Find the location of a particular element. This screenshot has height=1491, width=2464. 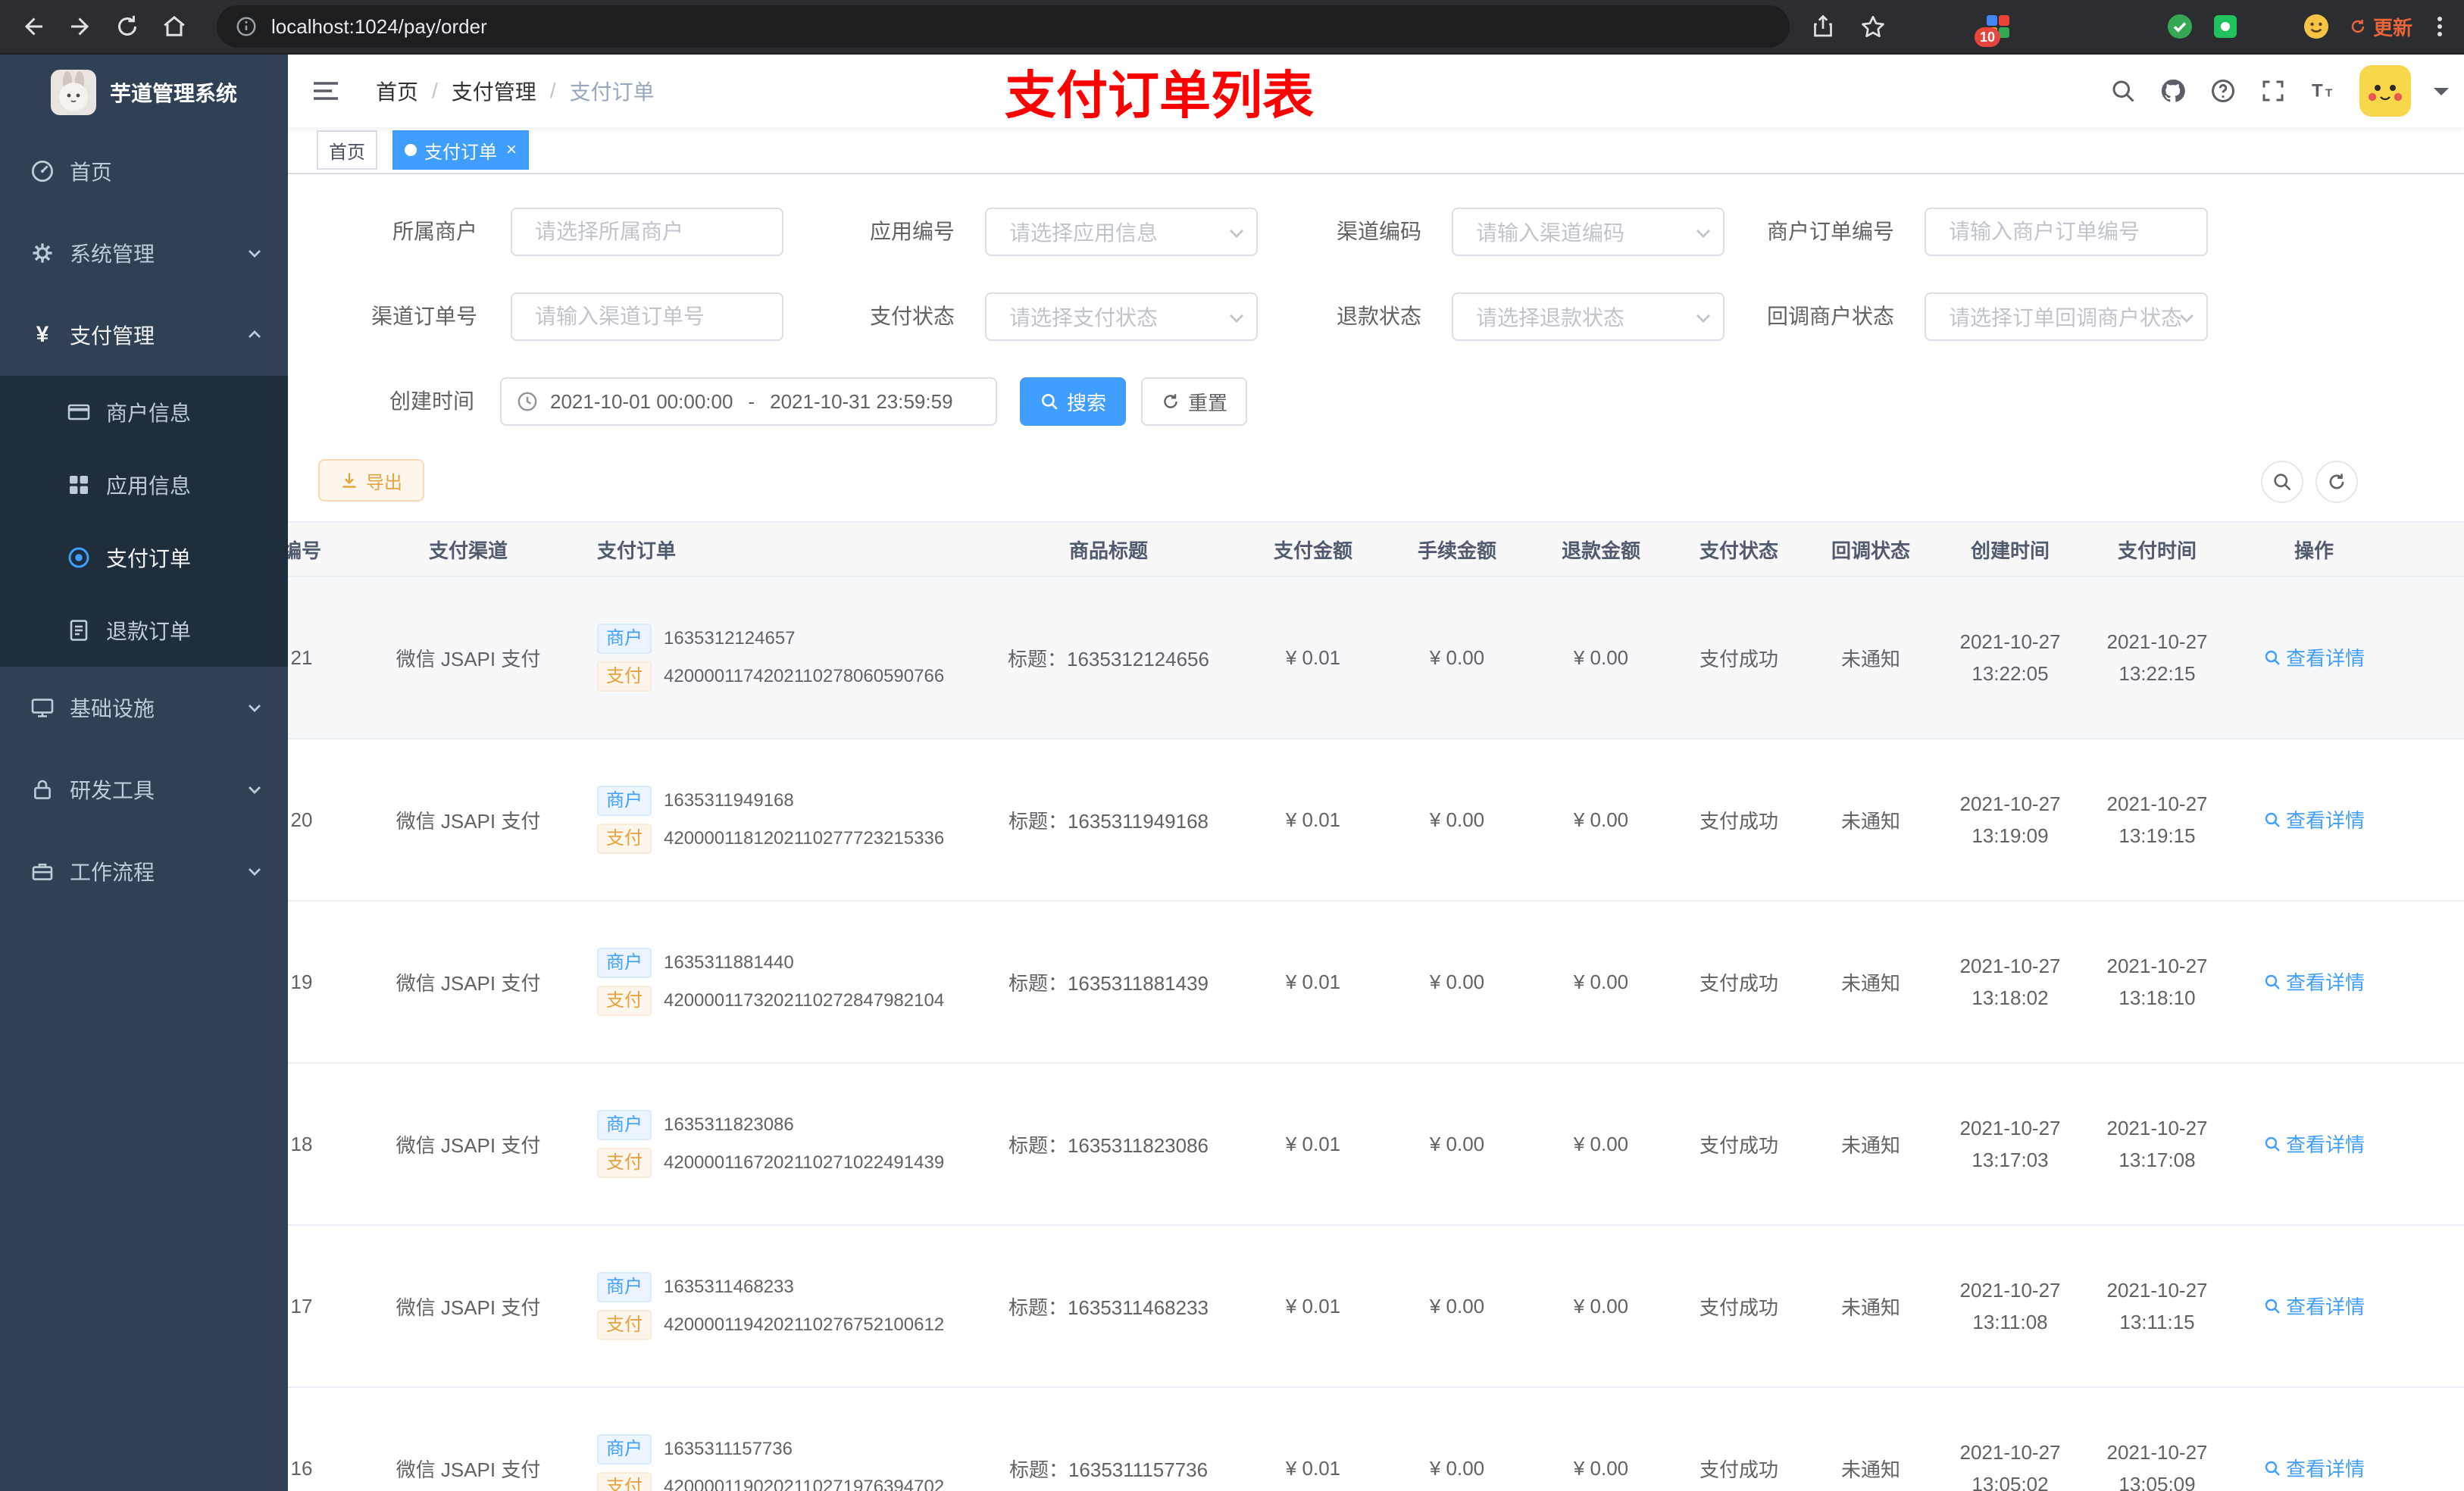

reset-button: 重置 is located at coordinates (1194, 401).